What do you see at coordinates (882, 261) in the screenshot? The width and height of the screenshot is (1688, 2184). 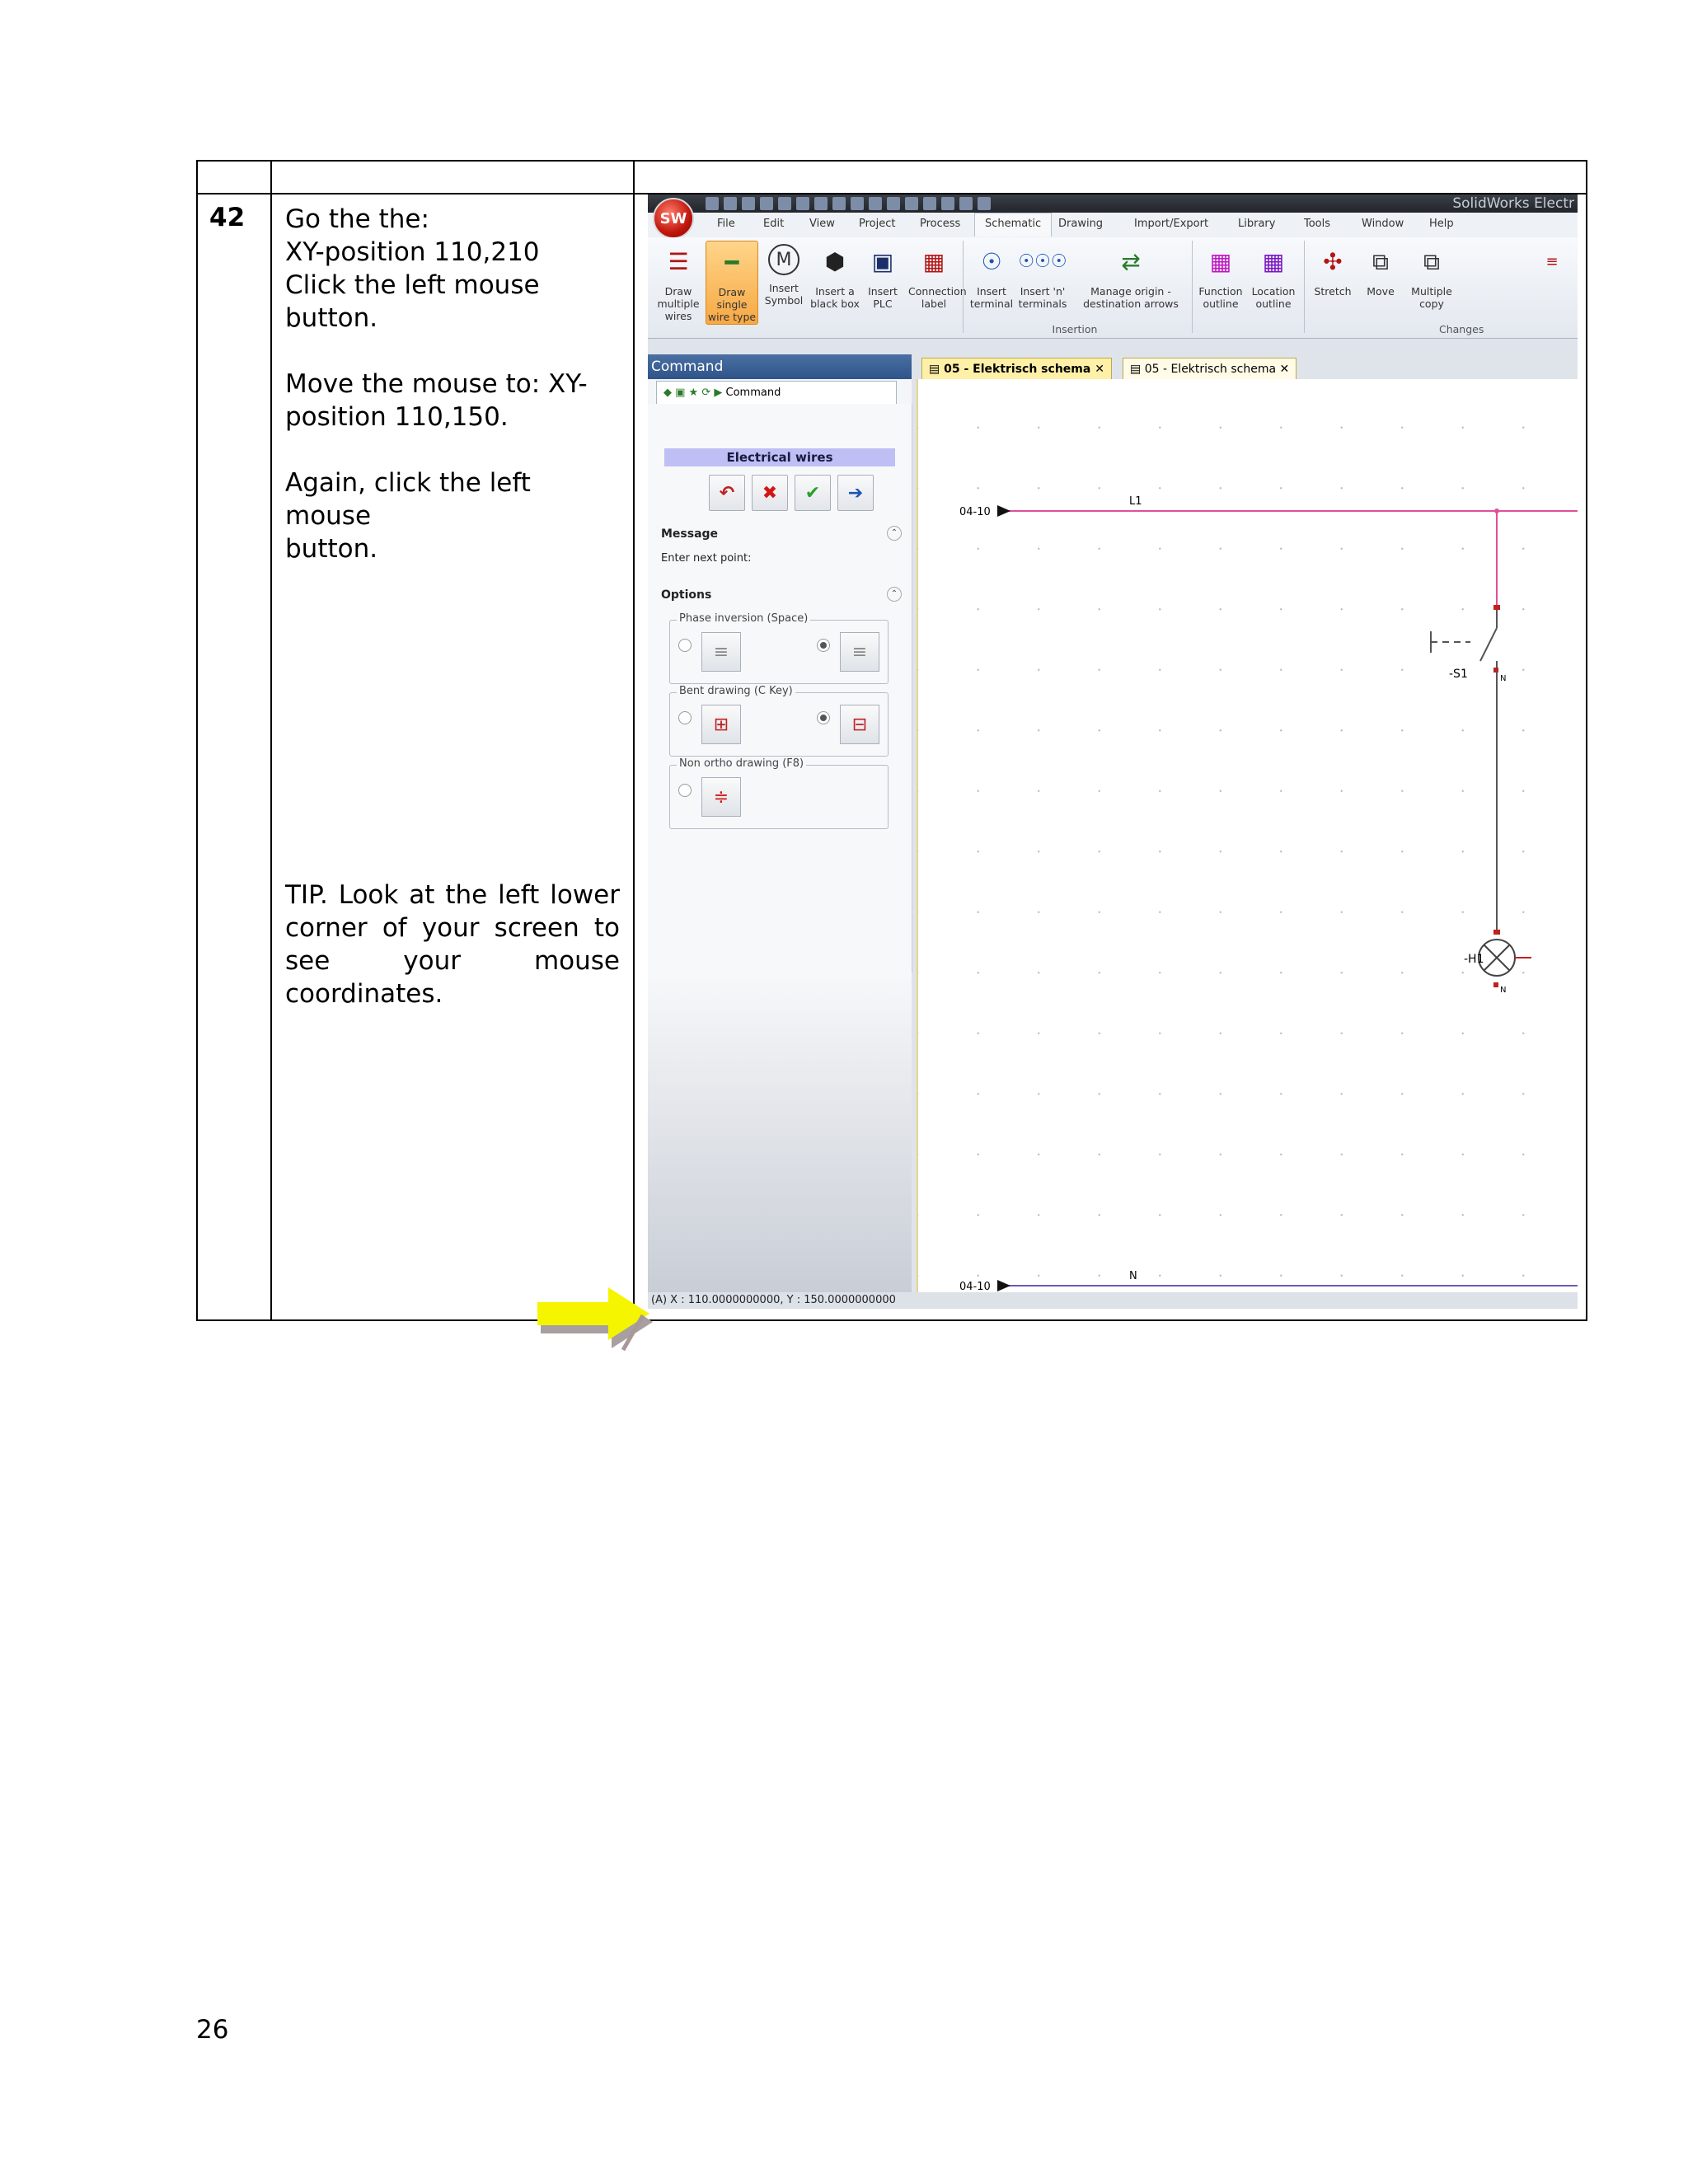 I see `plc-icon: ▣` at bounding box center [882, 261].